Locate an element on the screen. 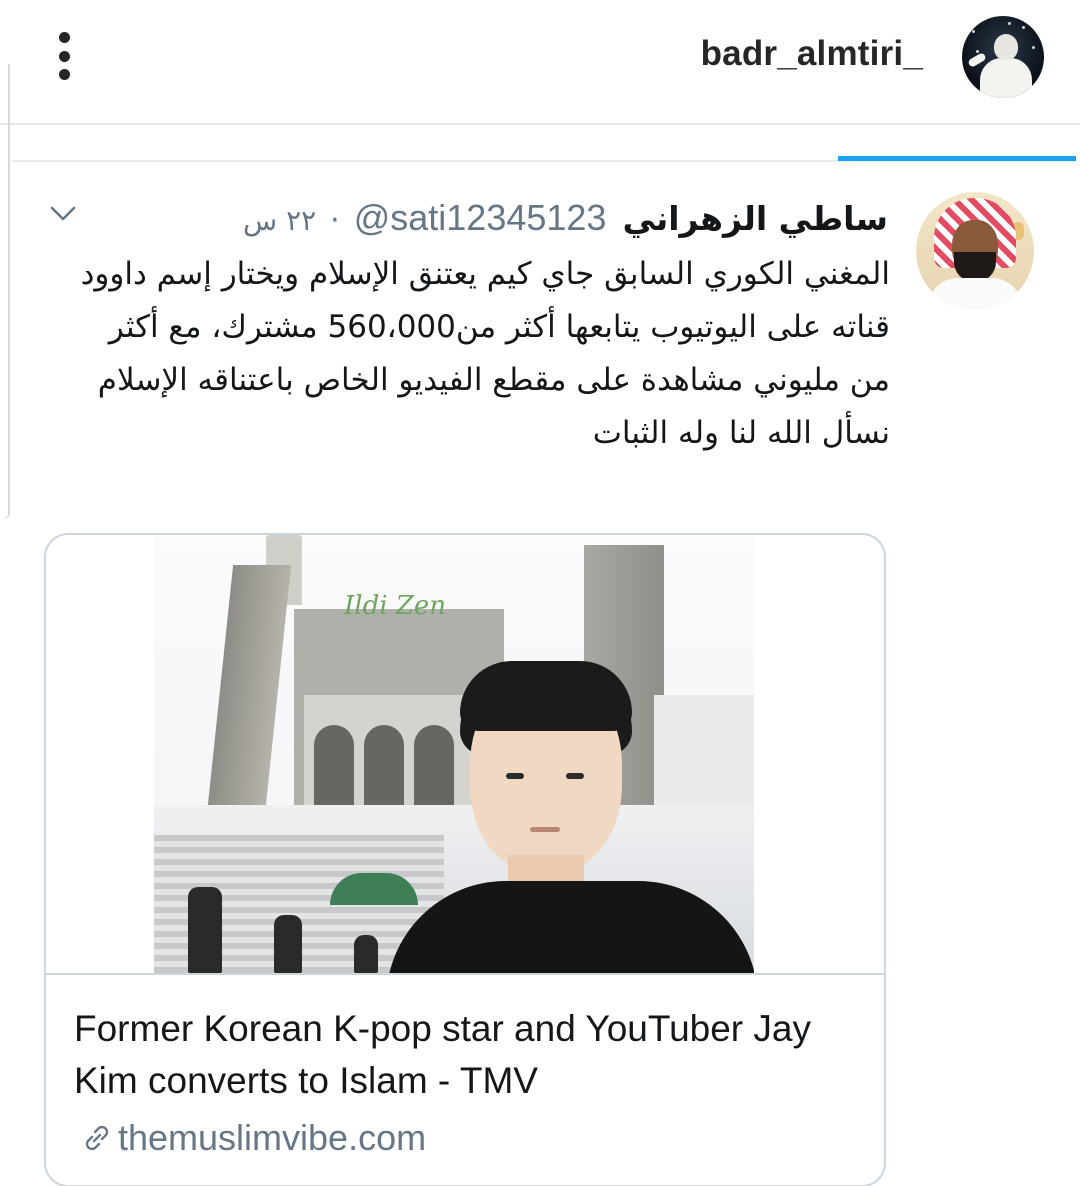  chevron-down-icon is located at coordinates (63, 213).